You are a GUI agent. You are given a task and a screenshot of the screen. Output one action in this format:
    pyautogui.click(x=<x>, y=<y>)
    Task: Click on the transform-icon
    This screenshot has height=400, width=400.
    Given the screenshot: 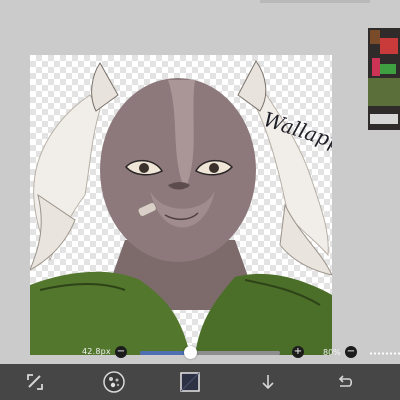 What is the action you would take?
    pyautogui.click(x=35, y=382)
    